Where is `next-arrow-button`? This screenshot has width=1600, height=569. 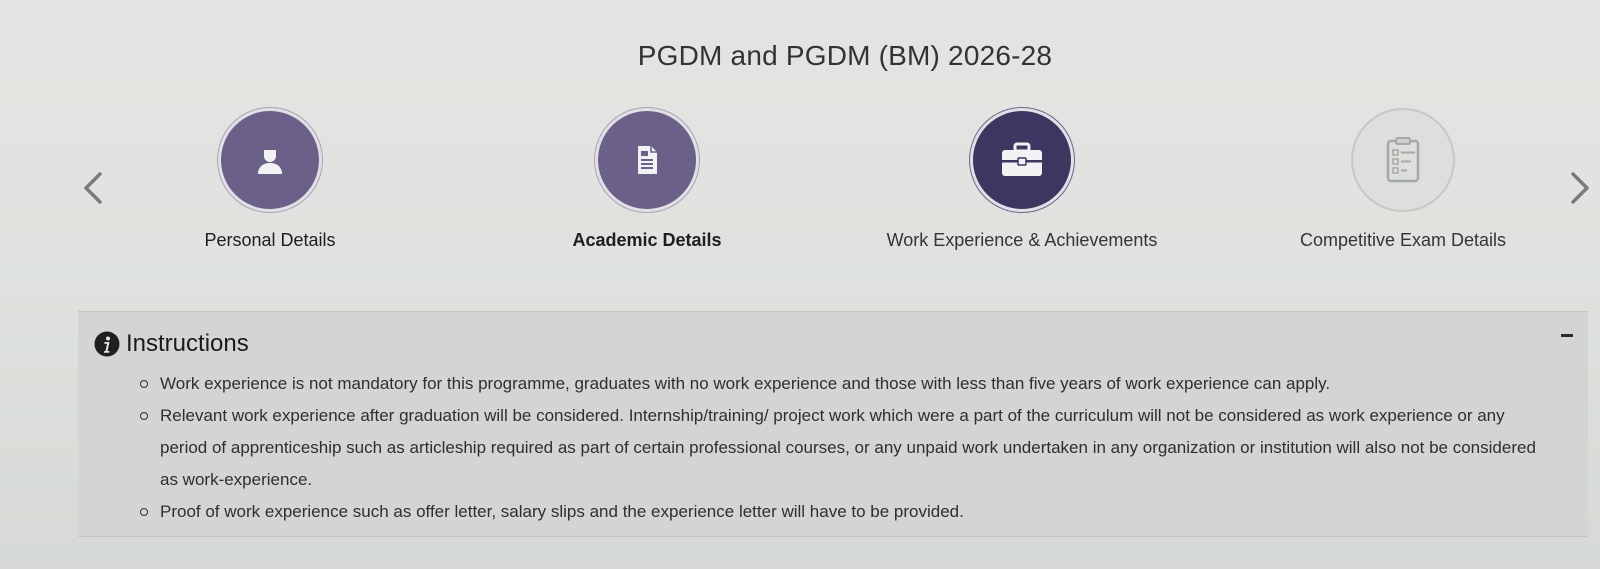
next-arrow-button is located at coordinates (1580, 188).